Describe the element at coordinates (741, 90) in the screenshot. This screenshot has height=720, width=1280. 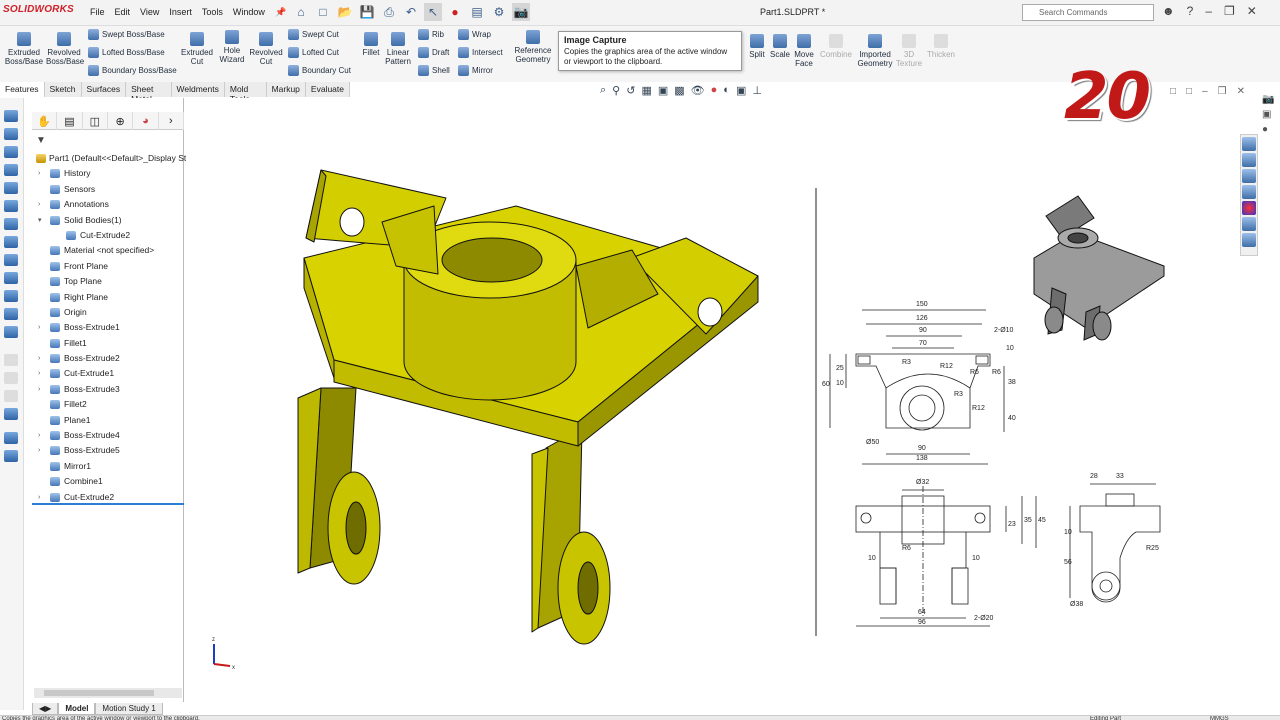
I see `view-settings-icon: ▣` at that location.